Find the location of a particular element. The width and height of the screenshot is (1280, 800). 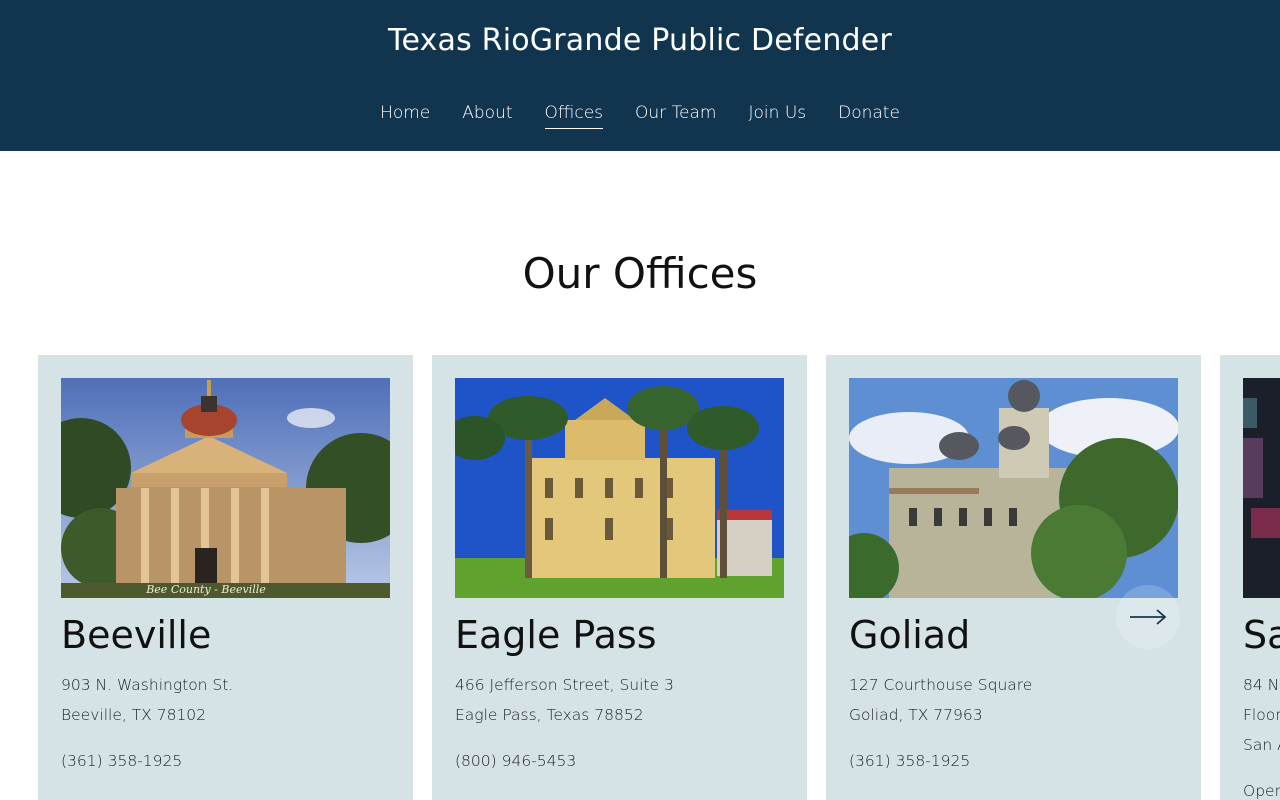

office-card-partial: Sa 84 Na Floor San A Oper is located at coordinates (1250, 577).